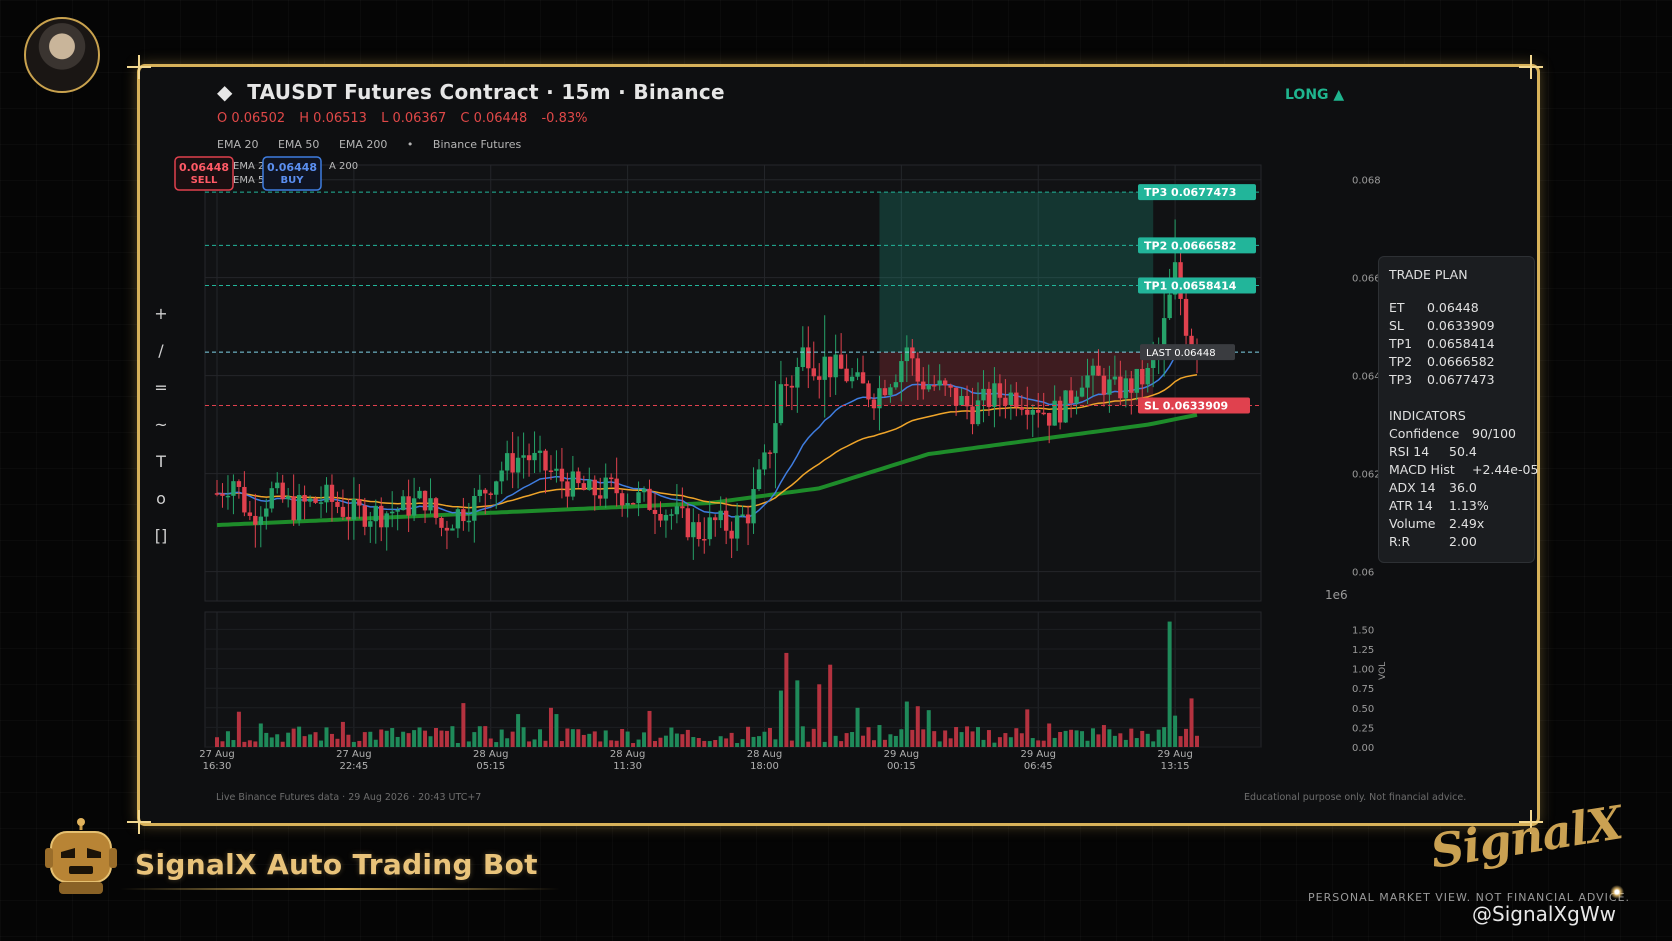 This screenshot has height=941, width=1672. What do you see at coordinates (1461, 327) in the screenshot?
I see `plan-sl: SL 0.0633909` at bounding box center [1461, 327].